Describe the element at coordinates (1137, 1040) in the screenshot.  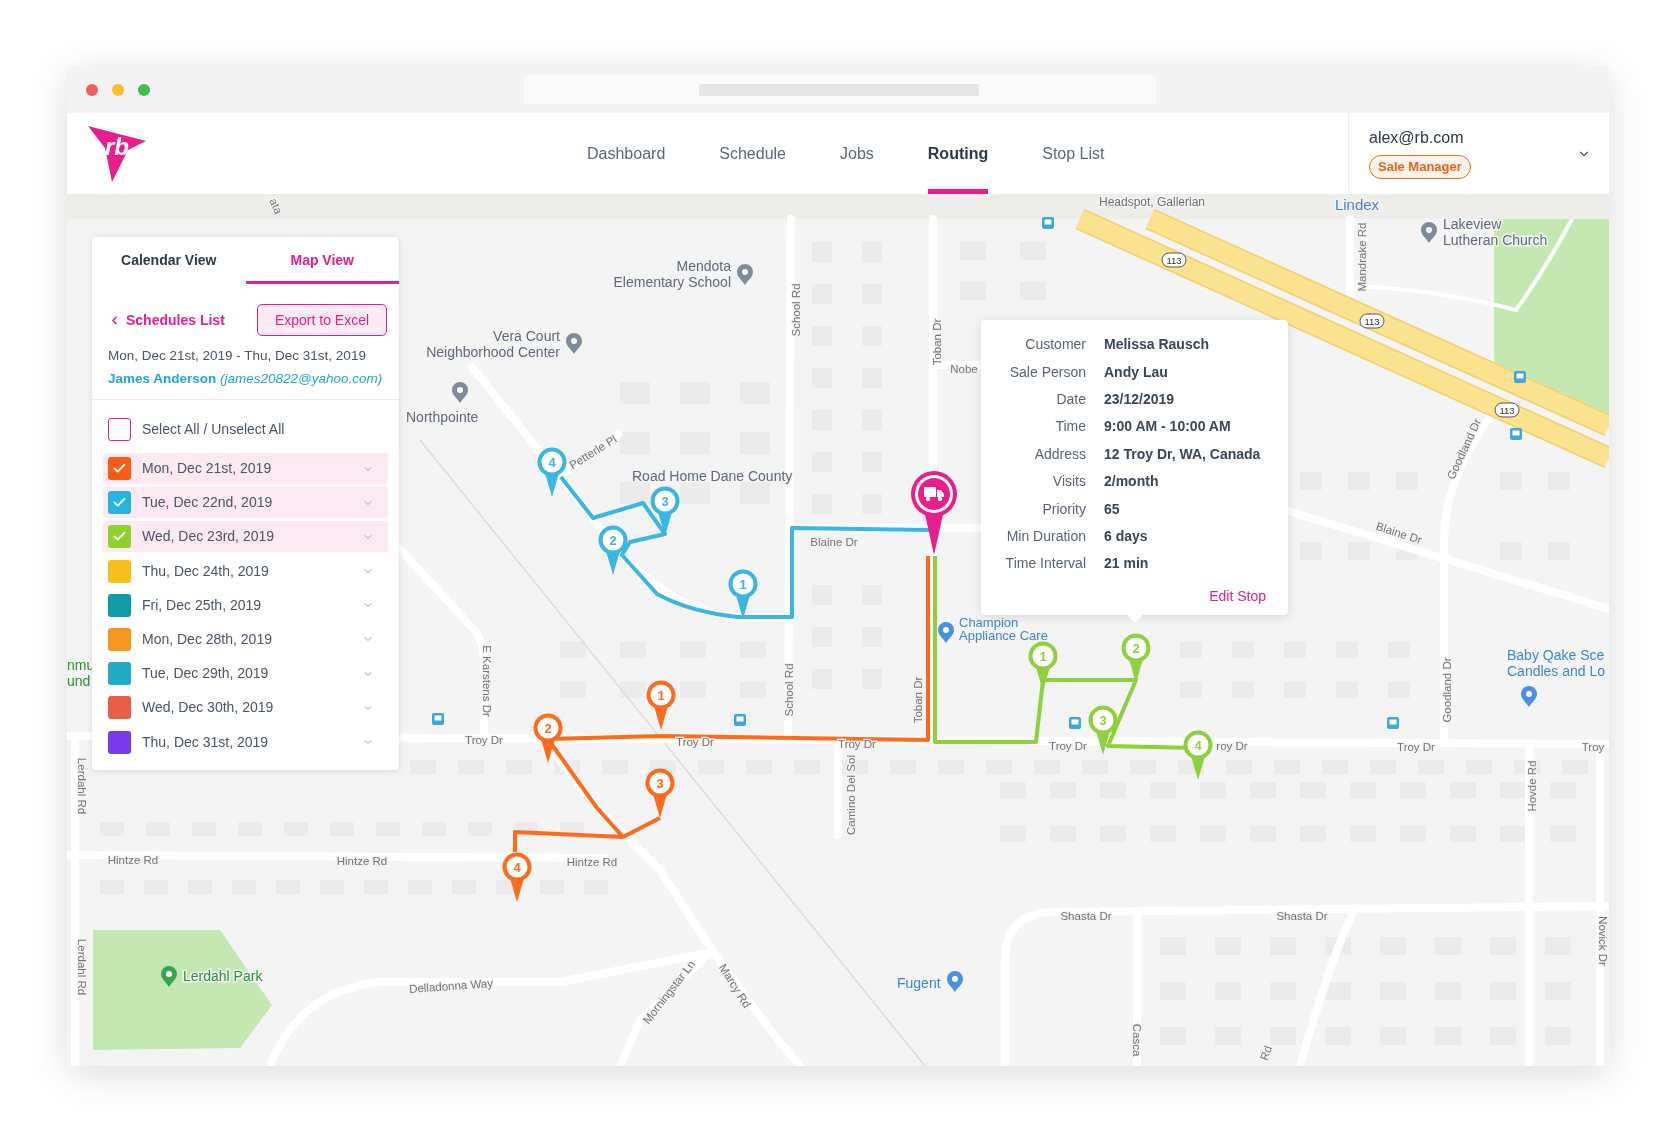
I see `street-label: Casca` at that location.